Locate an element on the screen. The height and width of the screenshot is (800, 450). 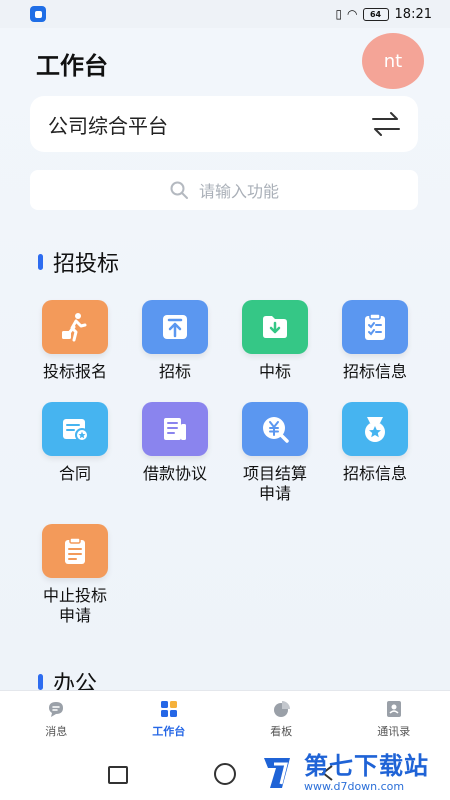
walking-person-icon is located at coordinates (74, 327).